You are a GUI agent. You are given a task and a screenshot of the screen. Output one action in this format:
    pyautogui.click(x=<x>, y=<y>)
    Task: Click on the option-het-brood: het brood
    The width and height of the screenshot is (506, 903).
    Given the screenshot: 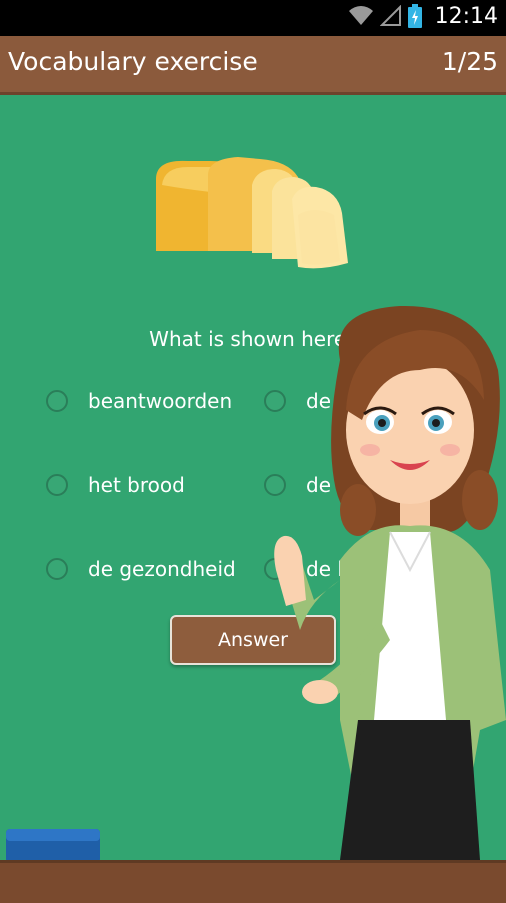 What is the action you would take?
    pyautogui.click(x=115, y=485)
    